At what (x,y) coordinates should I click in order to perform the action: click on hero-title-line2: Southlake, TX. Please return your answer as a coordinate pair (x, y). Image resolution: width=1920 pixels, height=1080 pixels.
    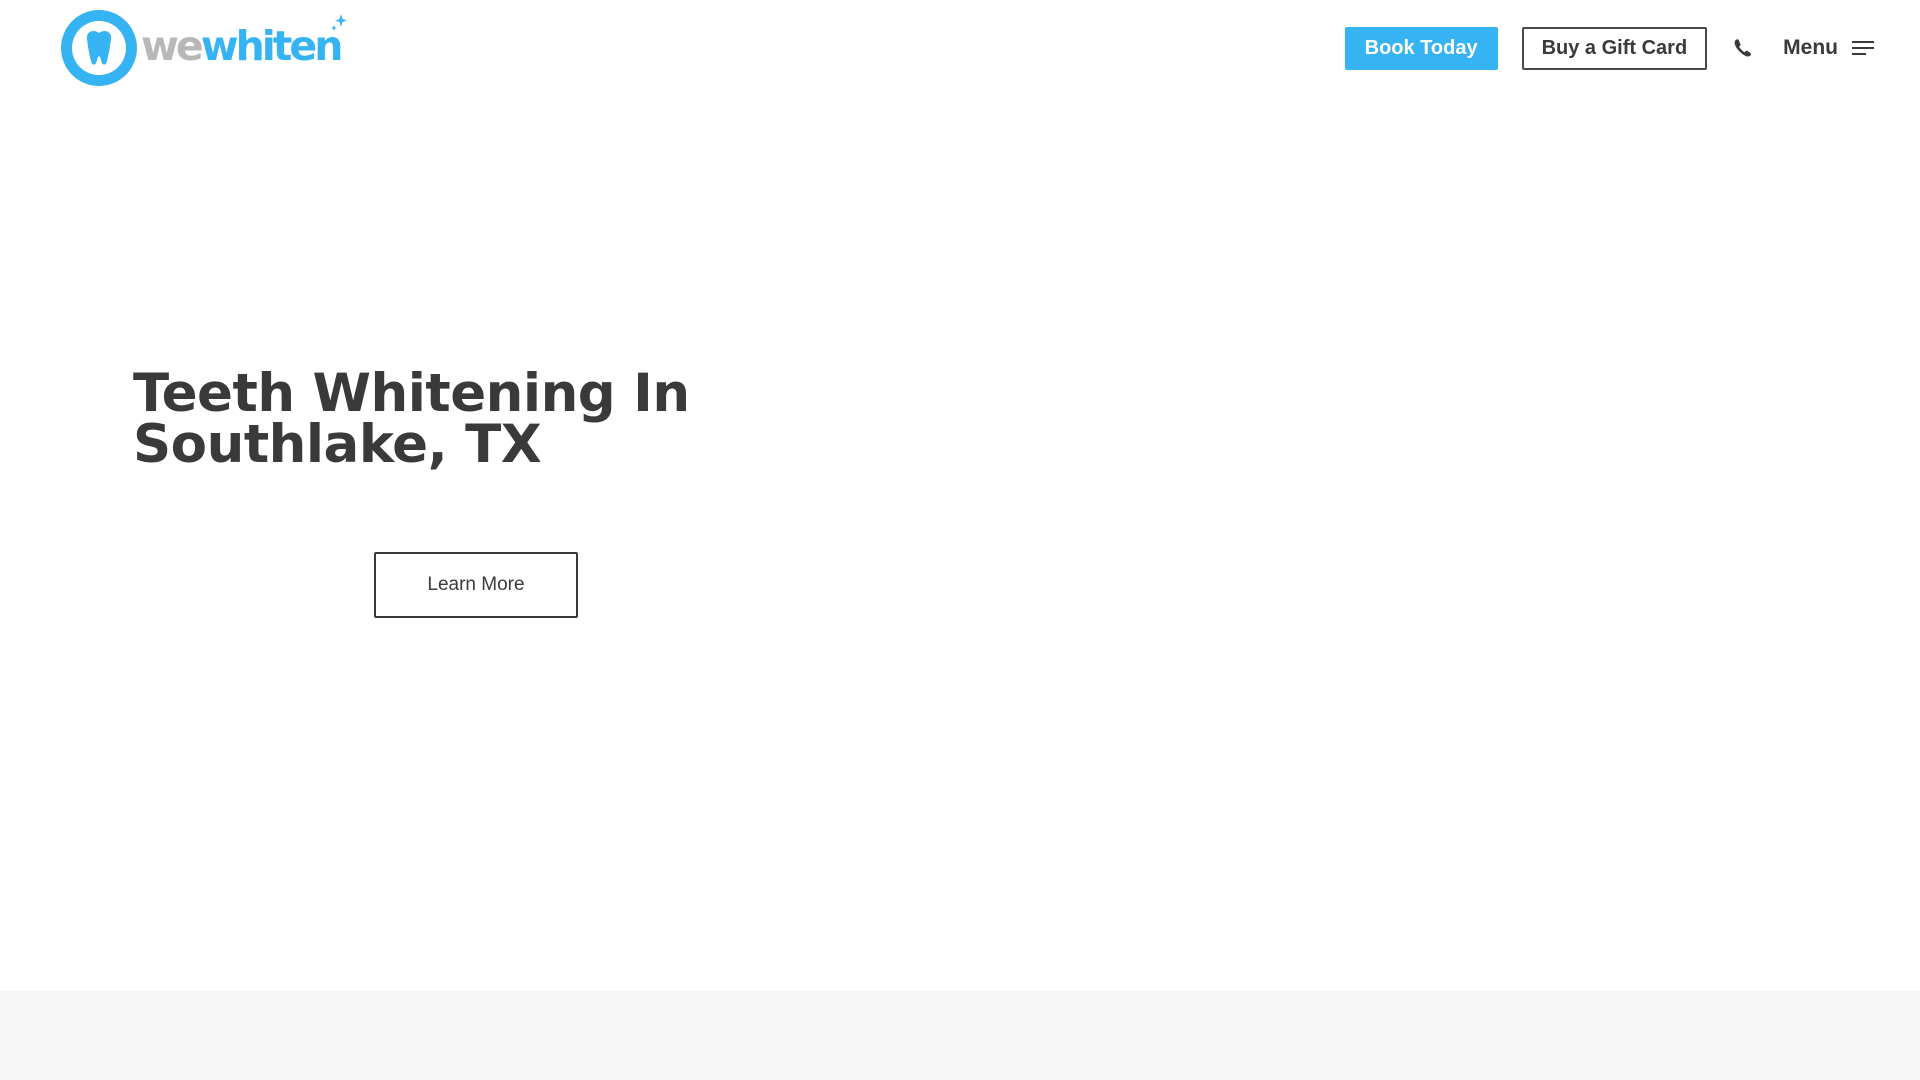
    Looking at the image, I should click on (337, 444).